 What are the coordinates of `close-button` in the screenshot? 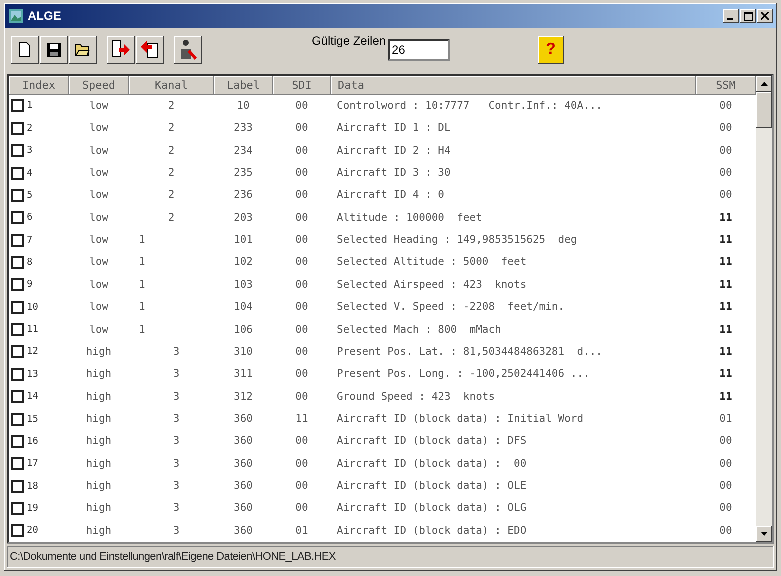 It's located at (765, 16).